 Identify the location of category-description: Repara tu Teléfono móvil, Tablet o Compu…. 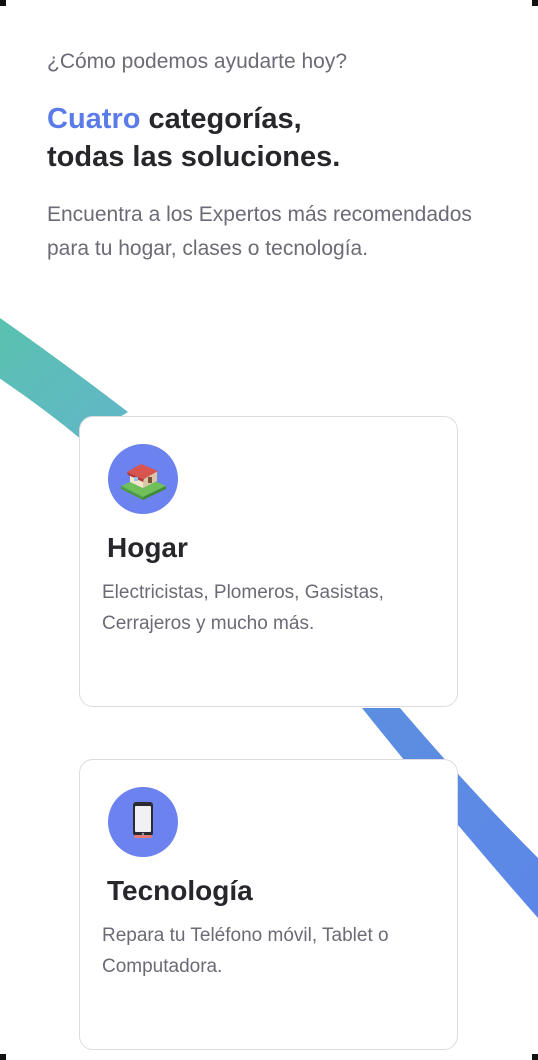
(245, 951).